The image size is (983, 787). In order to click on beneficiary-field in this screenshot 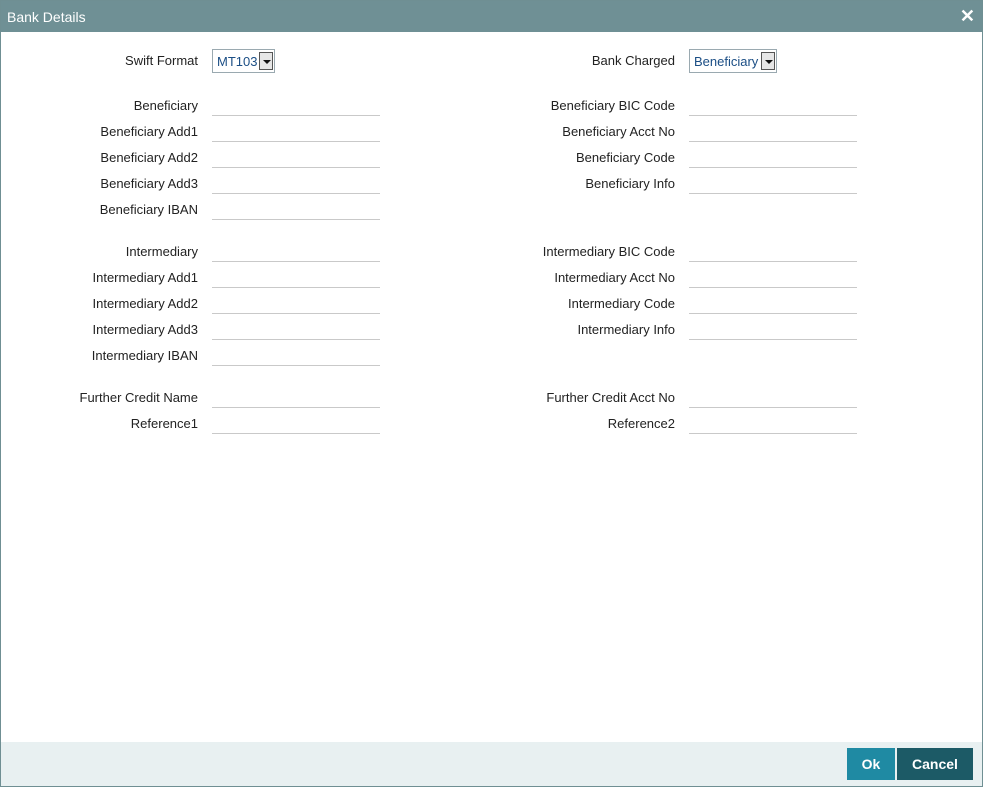, I will do `click(296, 106)`.